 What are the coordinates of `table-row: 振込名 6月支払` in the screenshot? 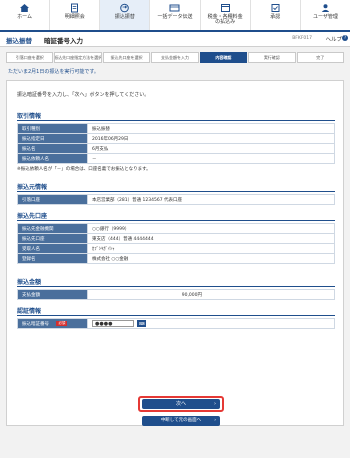 It's located at (176, 148).